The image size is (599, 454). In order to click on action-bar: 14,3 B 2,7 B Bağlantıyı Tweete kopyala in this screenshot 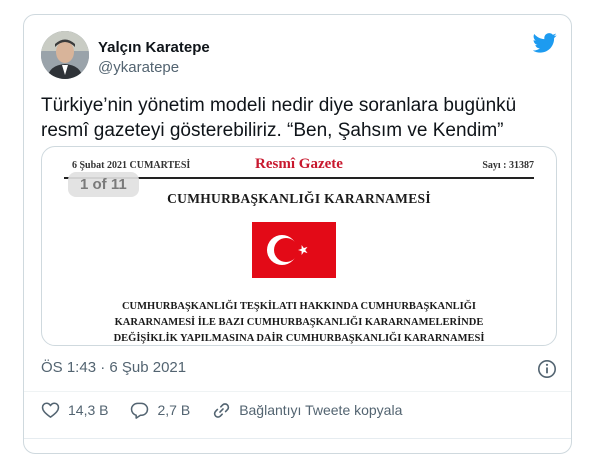, I will do `click(232, 410)`.